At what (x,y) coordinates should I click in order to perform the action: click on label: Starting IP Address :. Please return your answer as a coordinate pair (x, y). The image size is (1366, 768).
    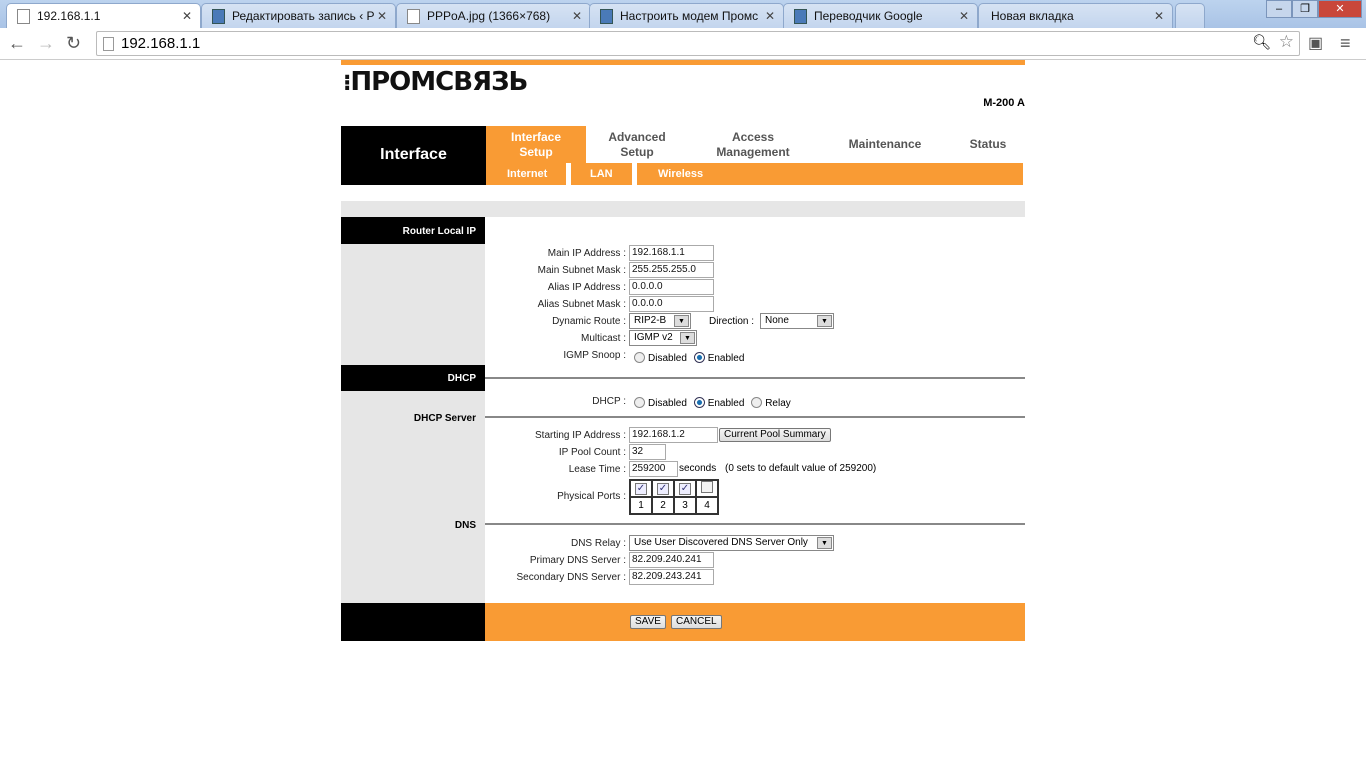
    Looking at the image, I should click on (580, 435).